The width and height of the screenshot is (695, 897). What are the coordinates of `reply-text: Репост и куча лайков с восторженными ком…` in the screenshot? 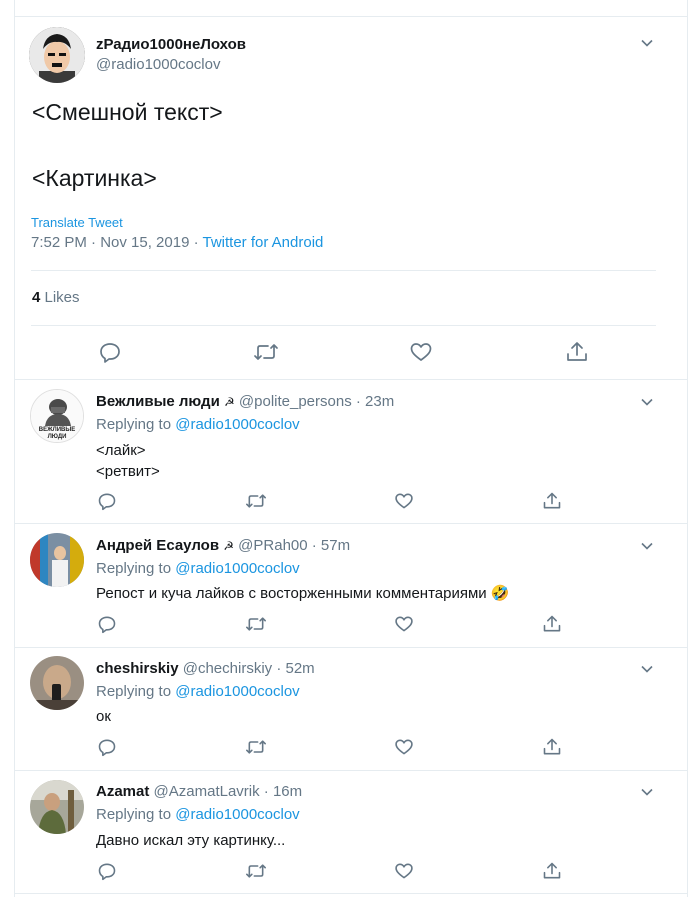 It's located at (303, 593).